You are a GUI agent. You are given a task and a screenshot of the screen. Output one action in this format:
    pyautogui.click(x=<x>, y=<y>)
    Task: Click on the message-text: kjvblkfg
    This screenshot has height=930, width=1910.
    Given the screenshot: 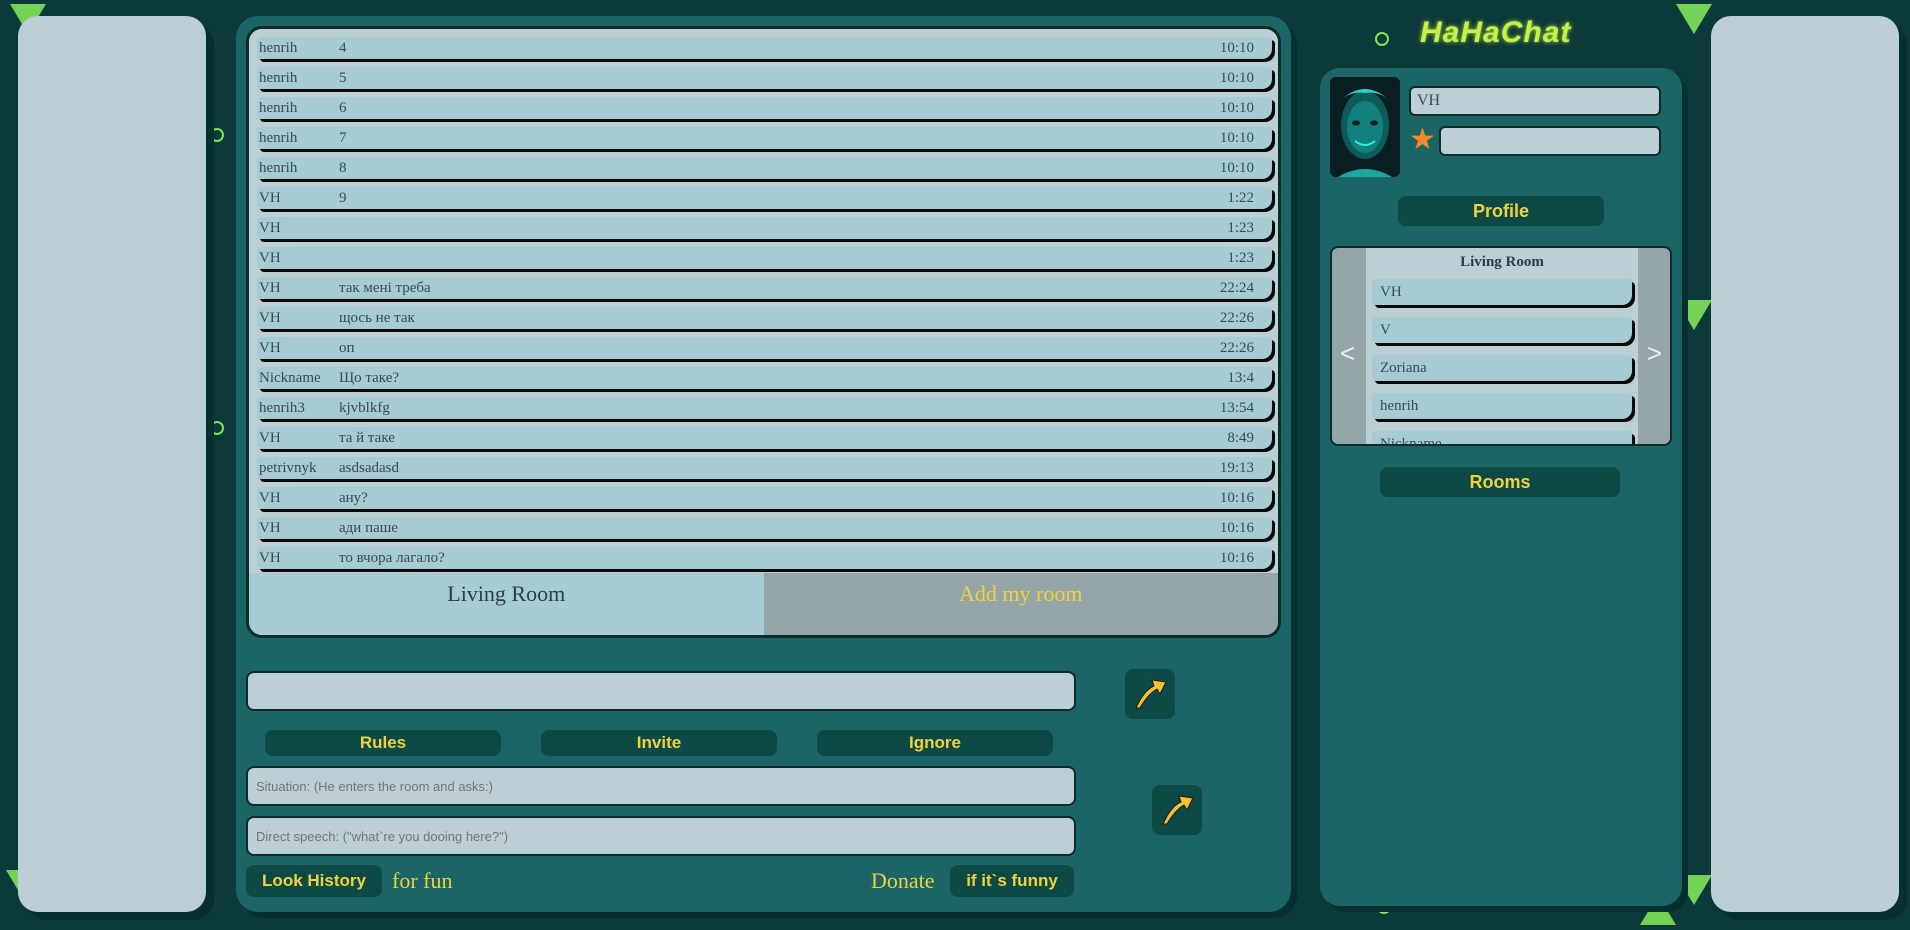 What is the action you would take?
    pyautogui.click(x=364, y=408)
    